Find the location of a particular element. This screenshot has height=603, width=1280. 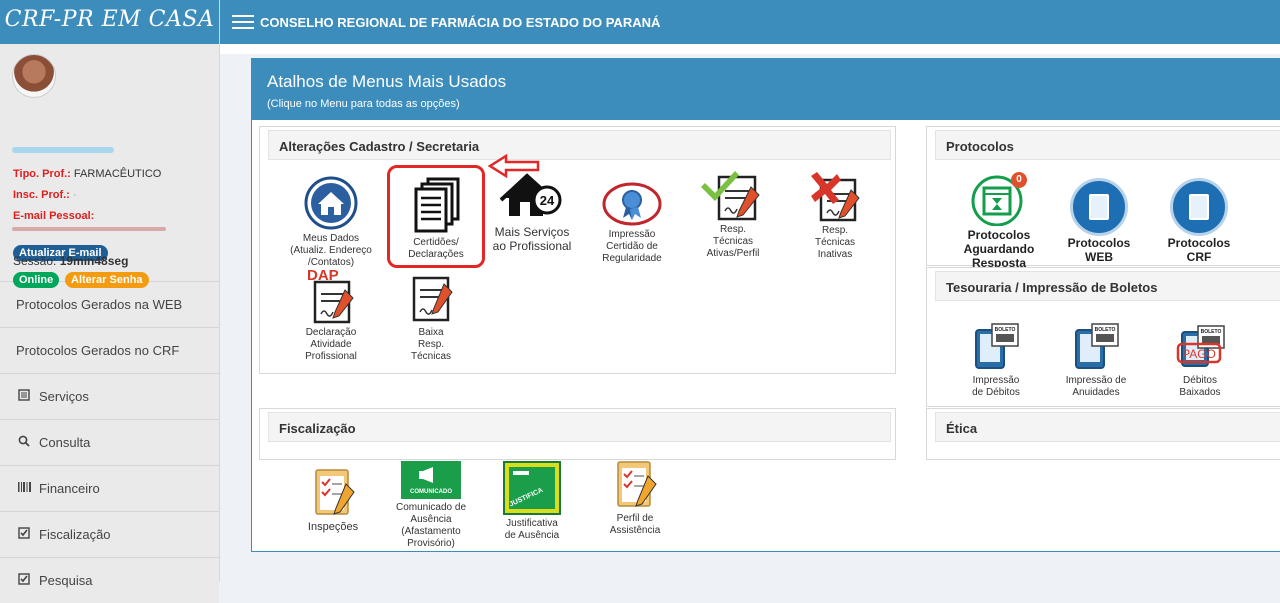

tile-impressao-certidao: Impressão Certidão de Regularidade is located at coordinates (632, 223).